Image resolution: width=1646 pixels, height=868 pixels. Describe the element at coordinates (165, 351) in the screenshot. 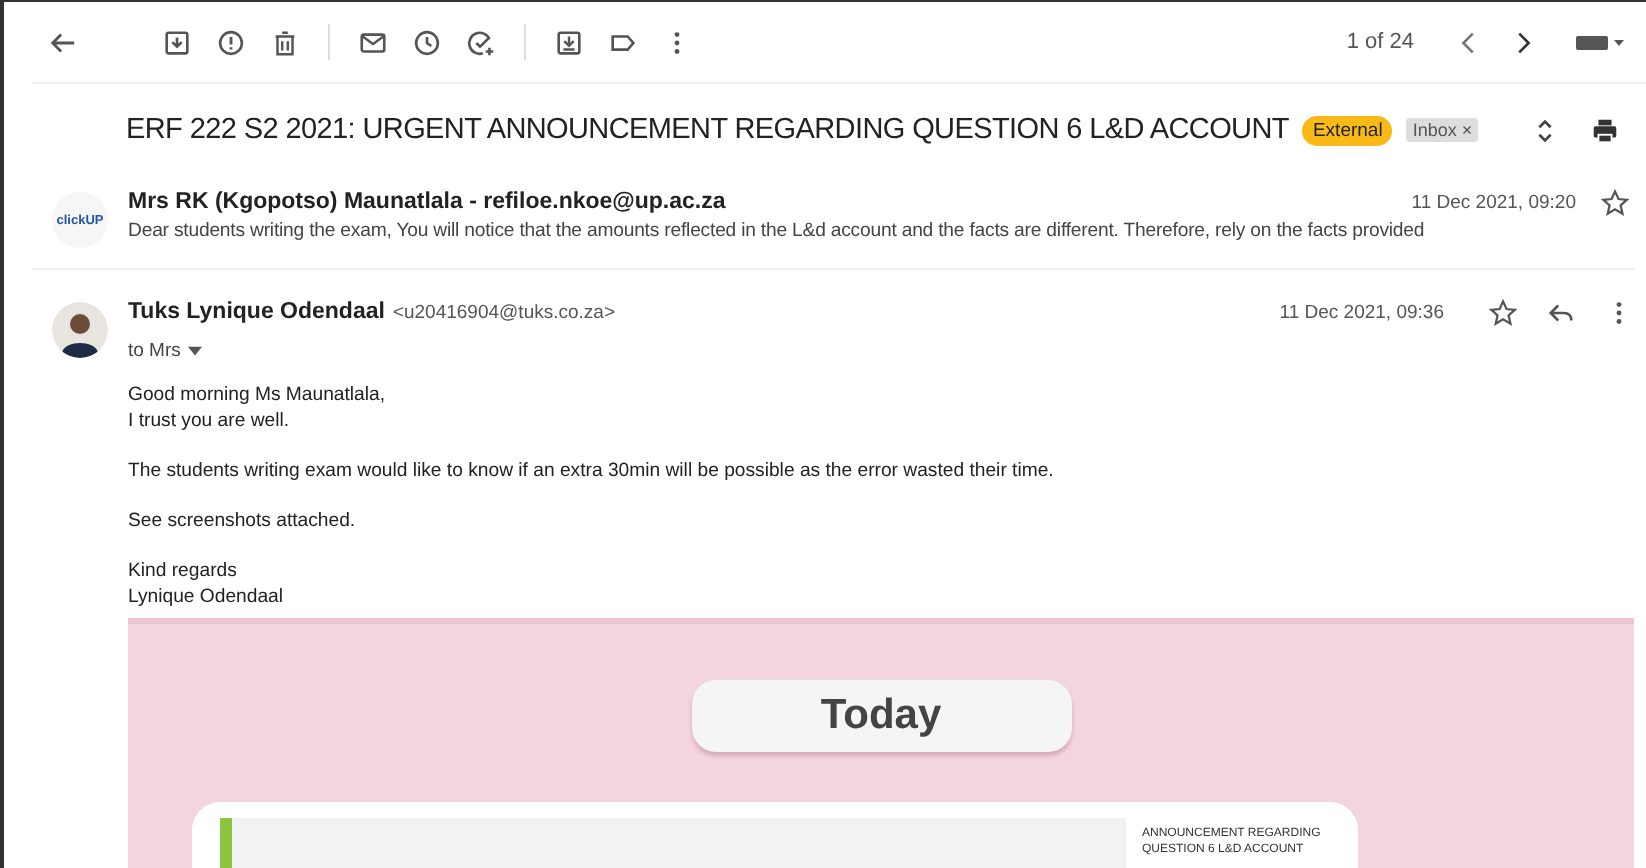

I see `recipient-dropdown: to Mrs` at that location.